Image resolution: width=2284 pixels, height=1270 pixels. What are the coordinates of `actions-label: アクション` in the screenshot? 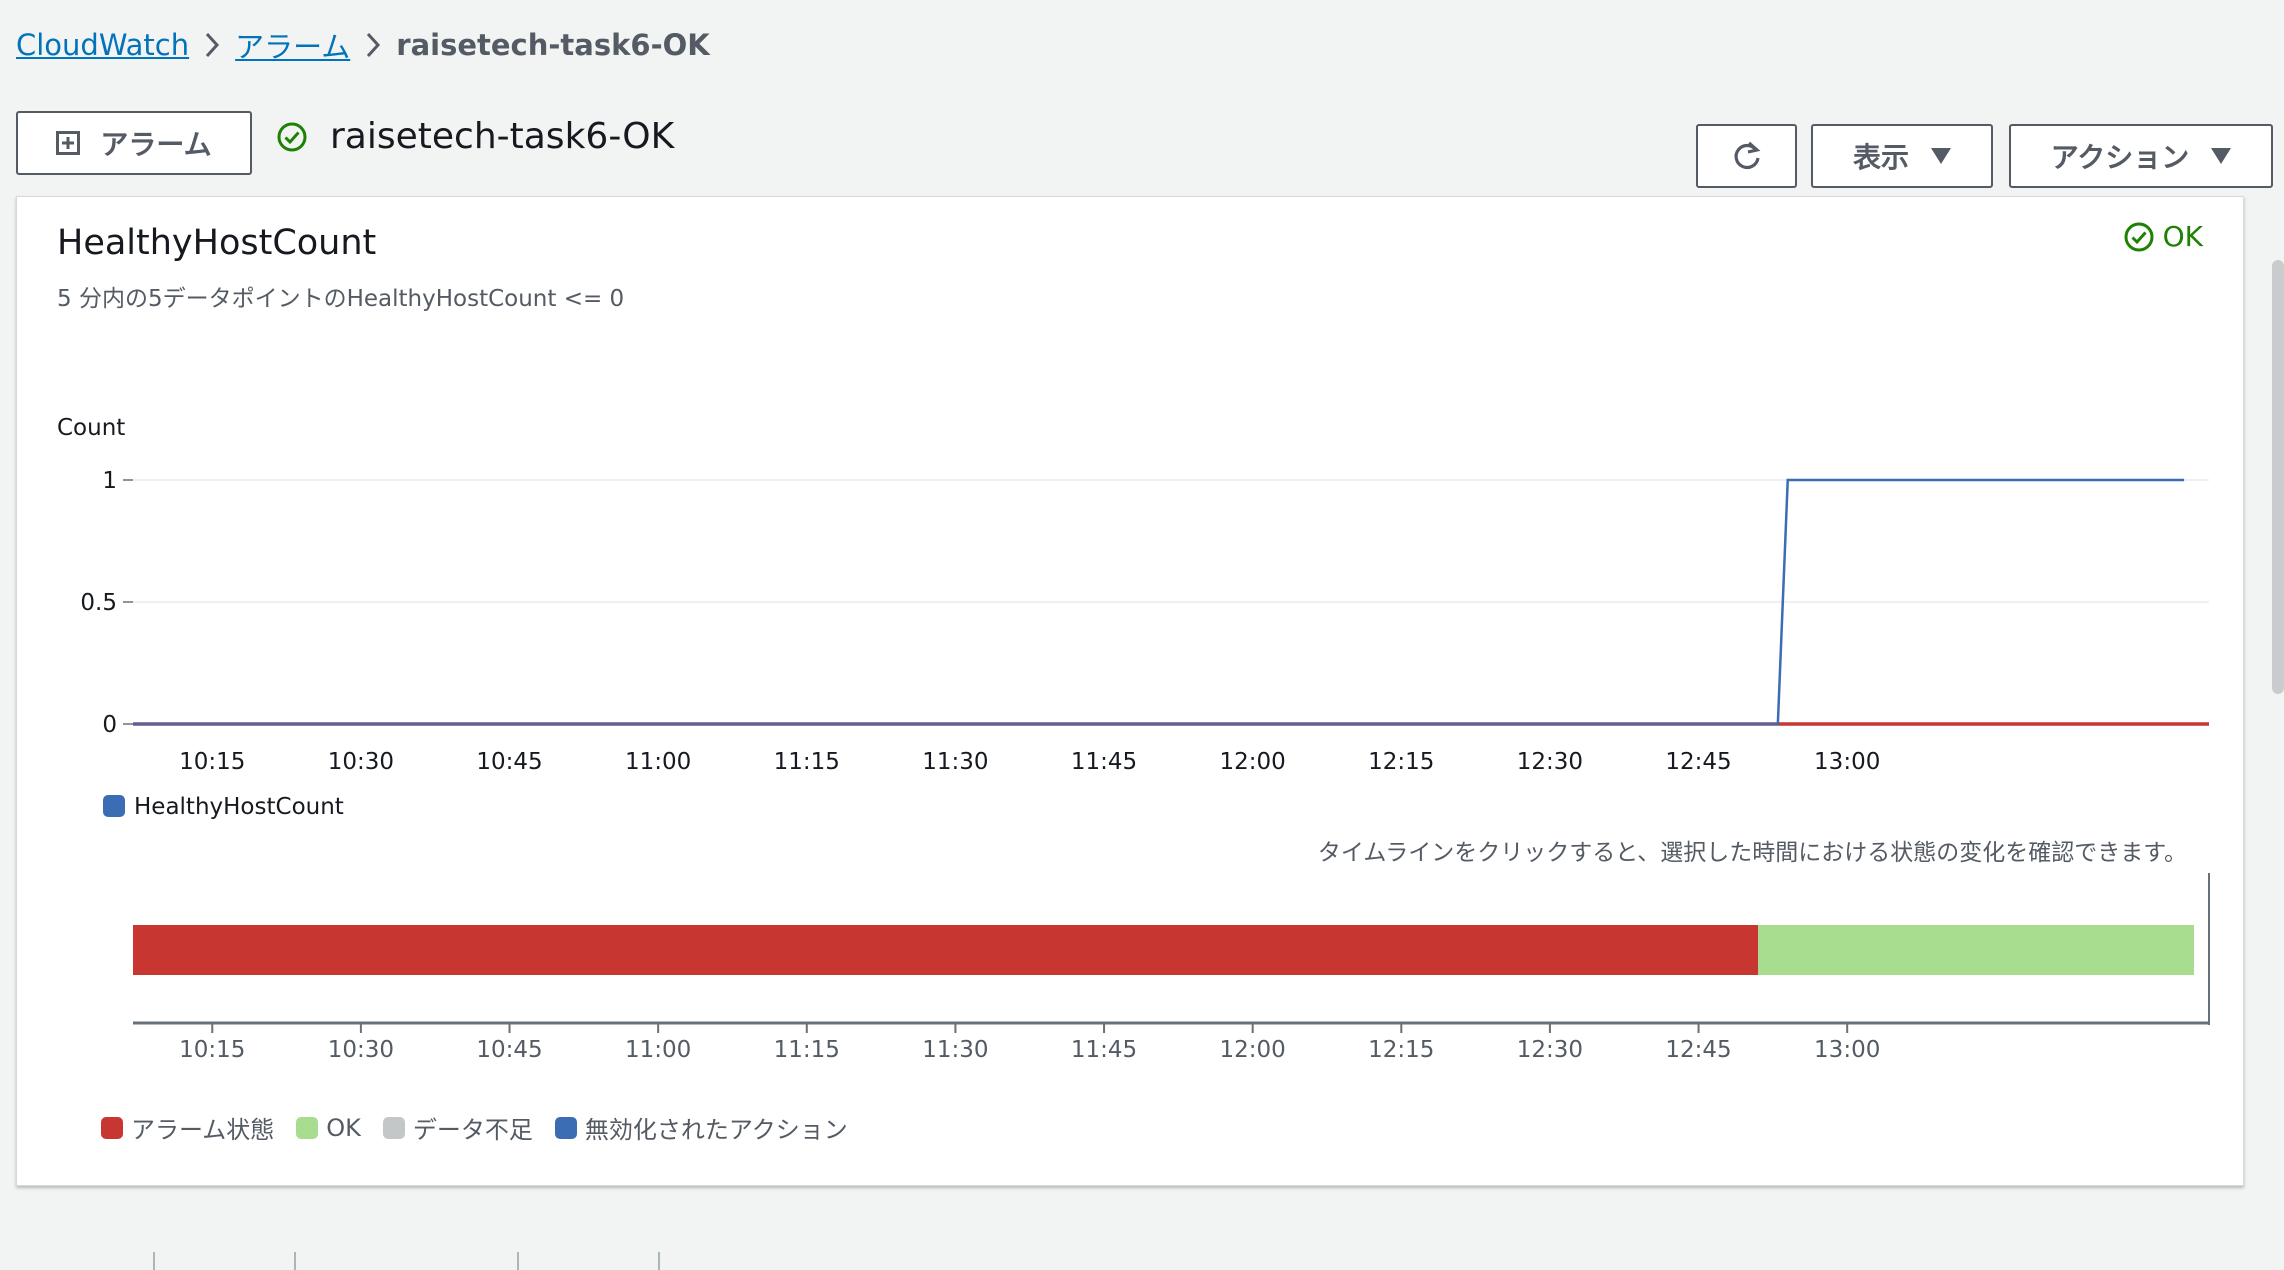 It's located at (2120, 157).